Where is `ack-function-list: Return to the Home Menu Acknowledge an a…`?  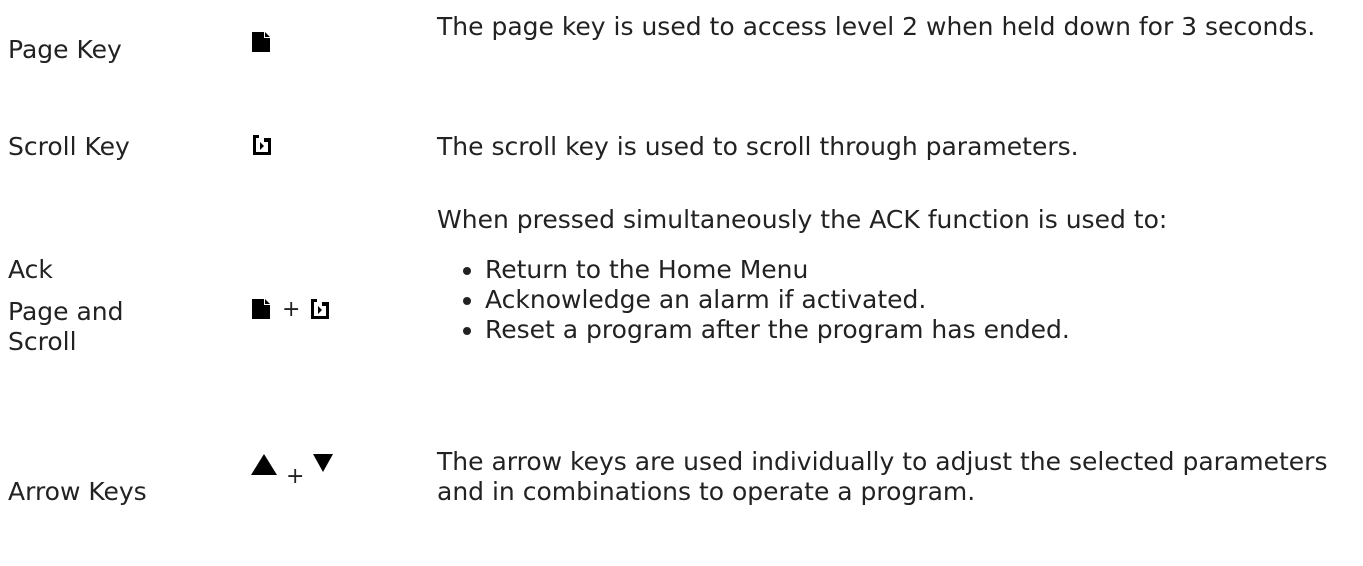 ack-function-list: Return to the Home Menu Acknowledge an a… is located at coordinates (897, 300).